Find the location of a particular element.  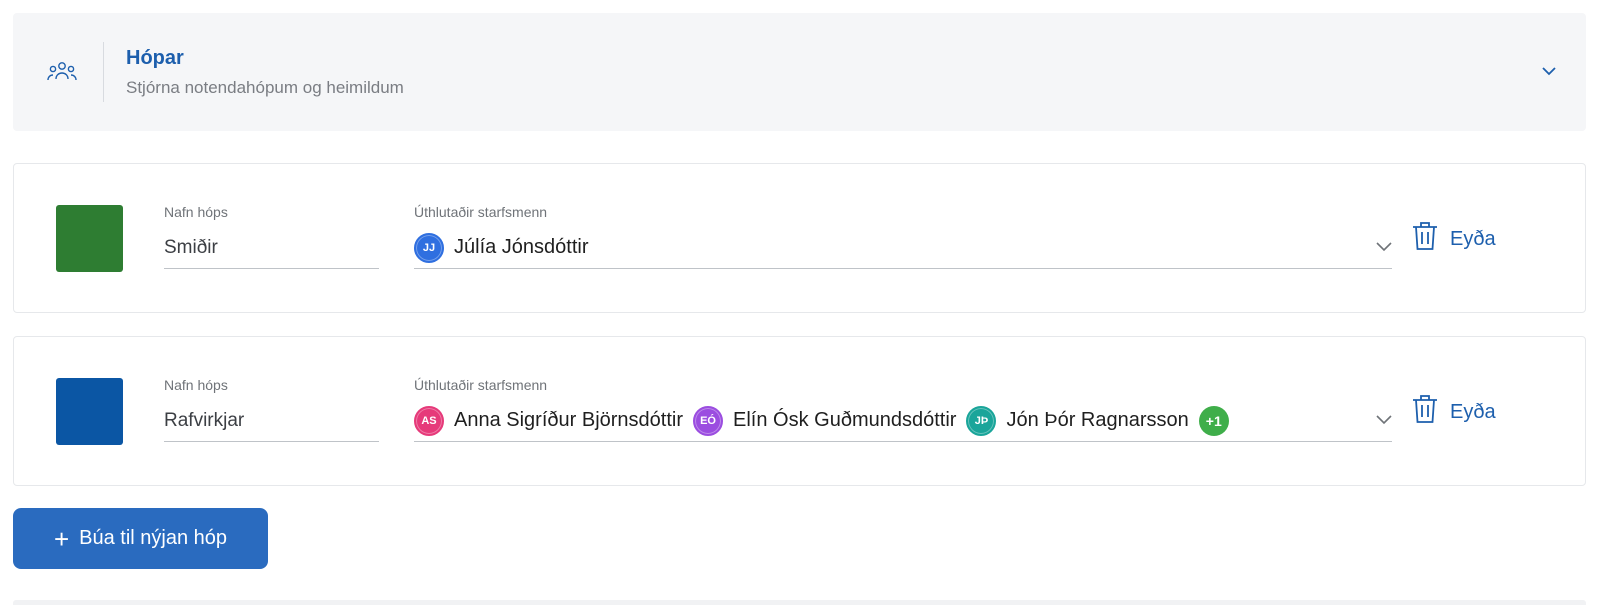

users-icon is located at coordinates (62, 72).